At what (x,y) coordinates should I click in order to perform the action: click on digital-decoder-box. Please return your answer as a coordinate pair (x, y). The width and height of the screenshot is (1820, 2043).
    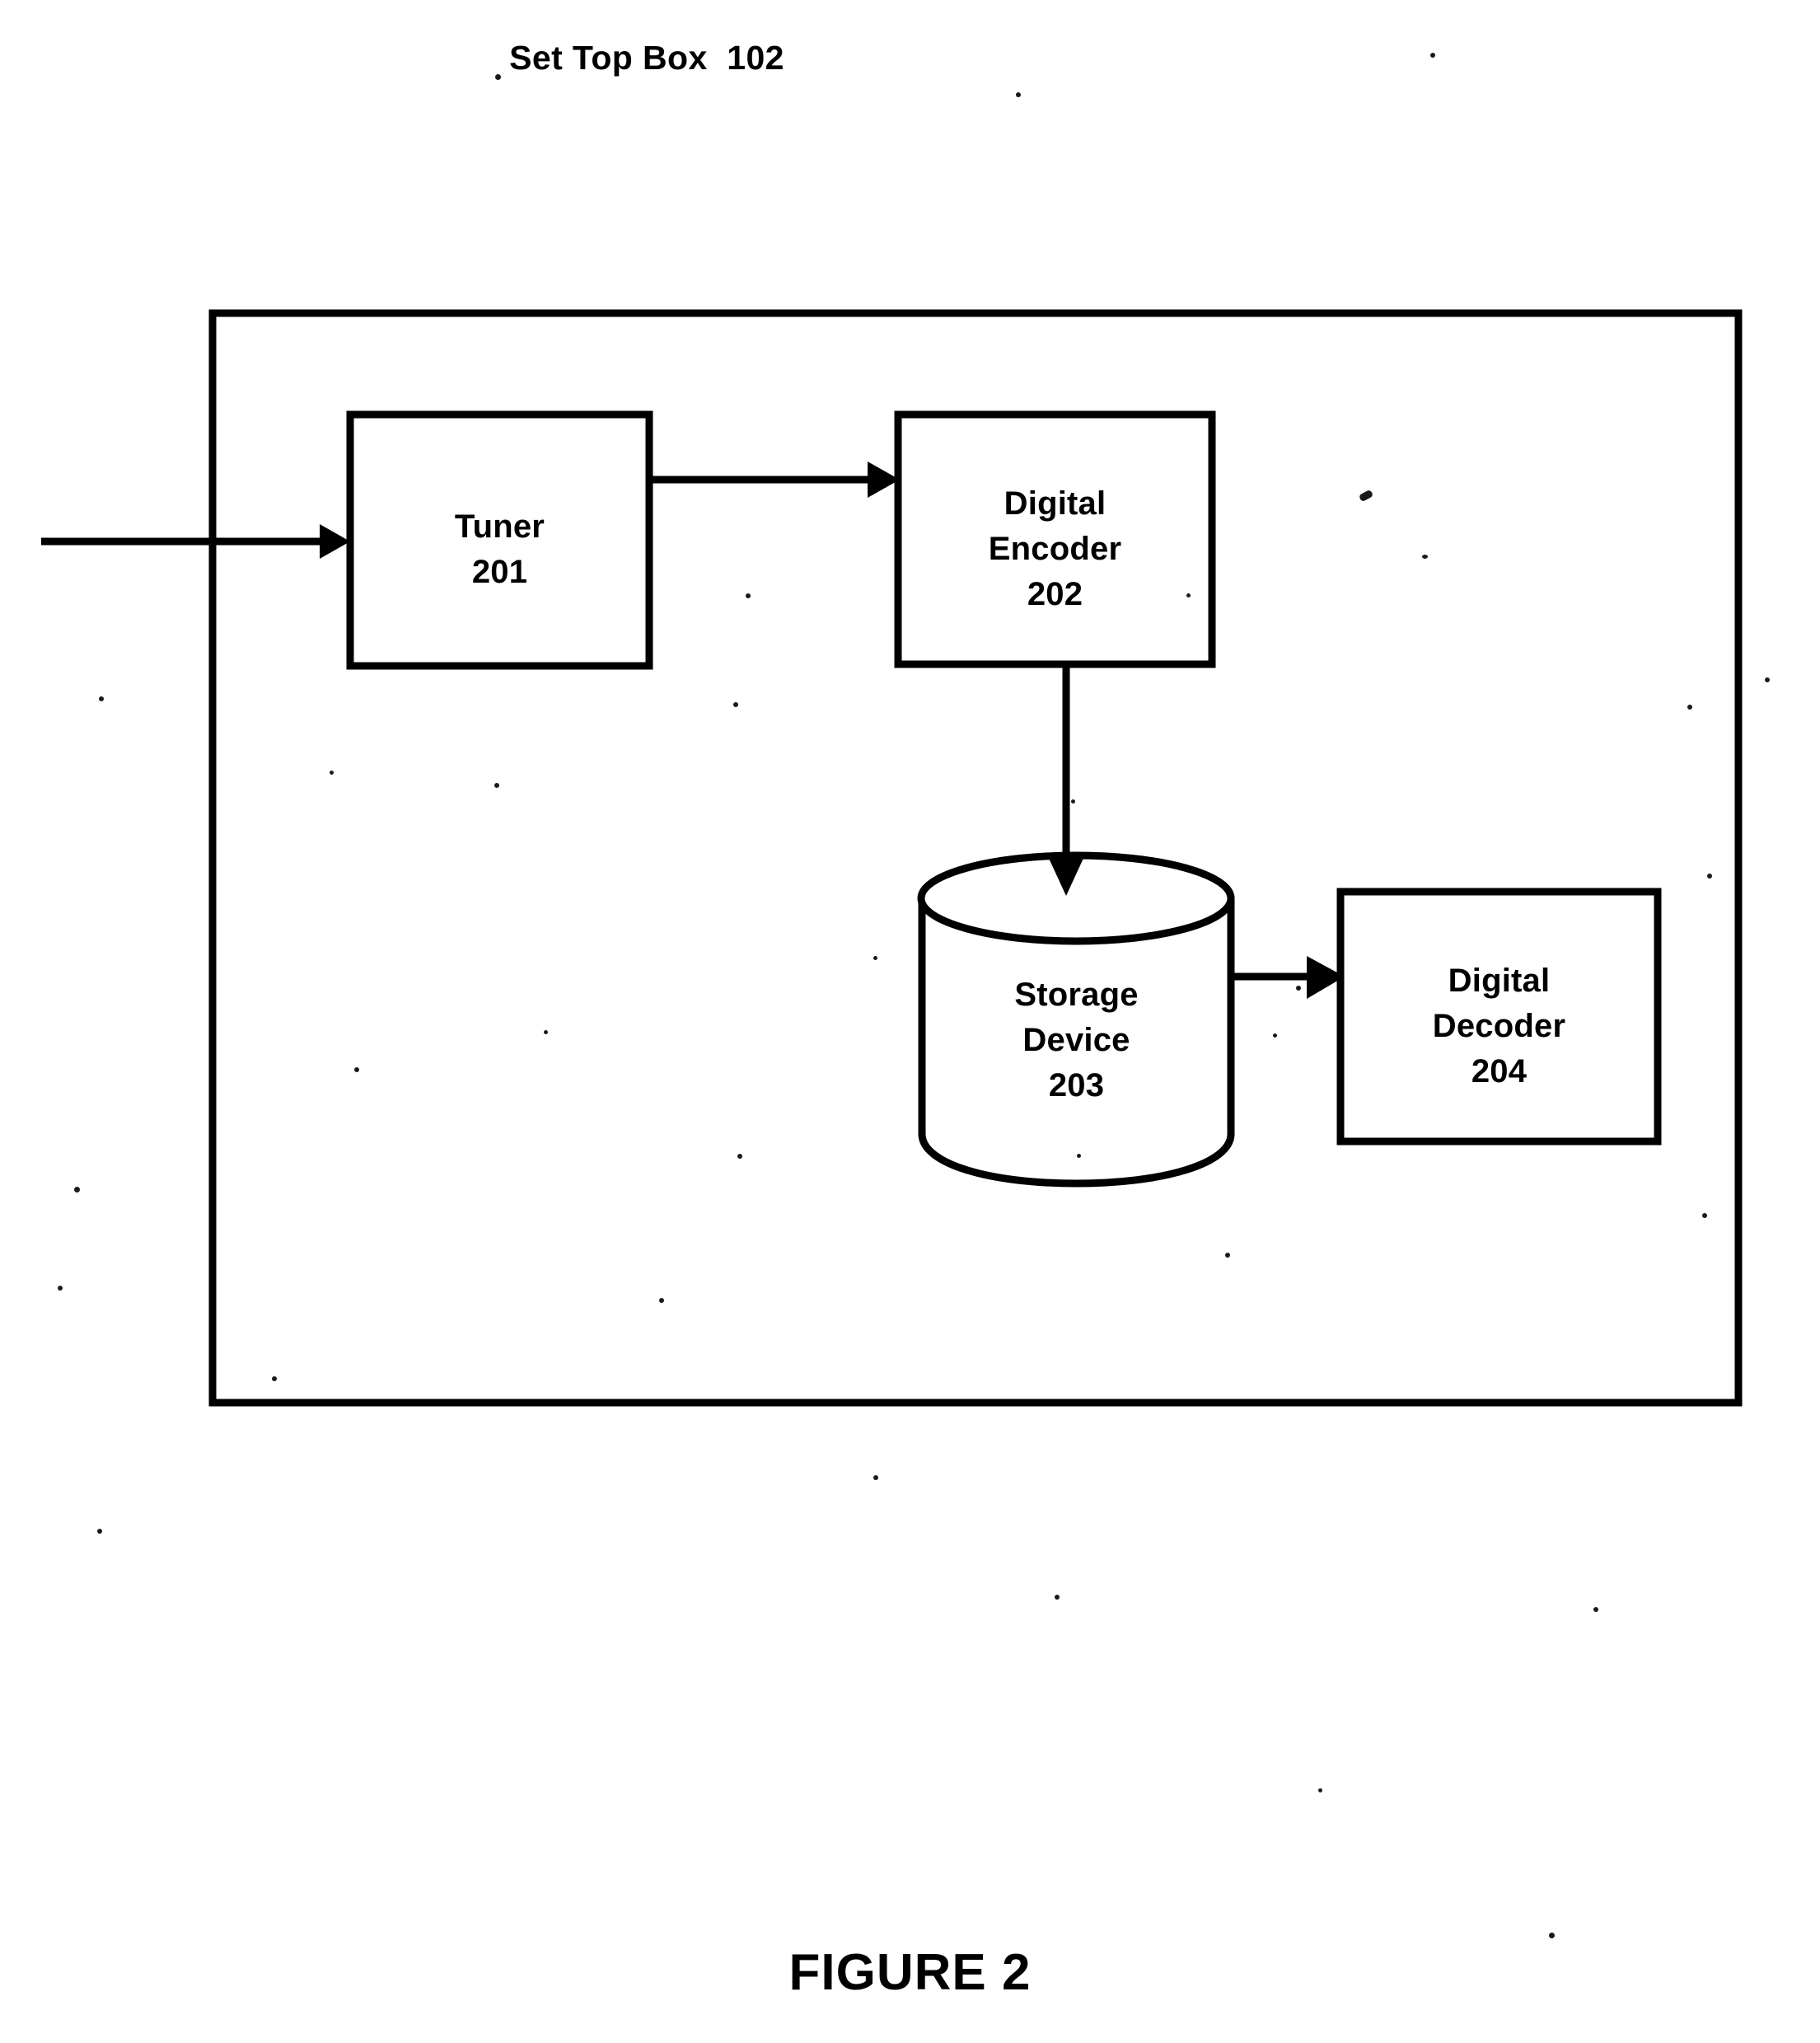
    Looking at the image, I should click on (1499, 1017).